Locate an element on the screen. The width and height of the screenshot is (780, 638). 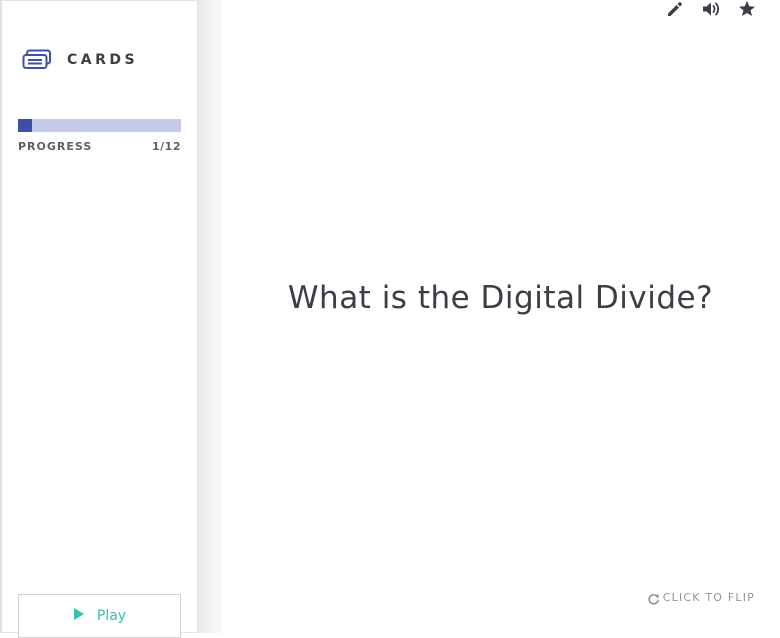
brand: CARDS is located at coordinates (80, 60).